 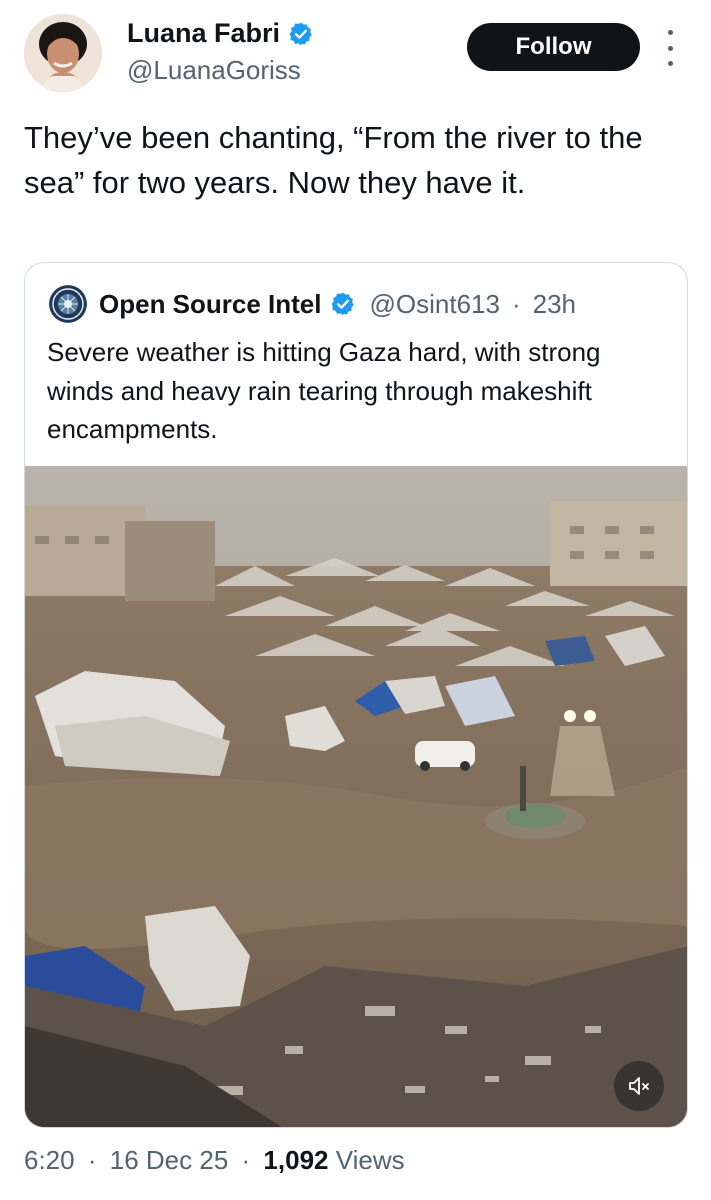 I want to click on author-handle: @LuanaGoriss, so click(x=214, y=70).